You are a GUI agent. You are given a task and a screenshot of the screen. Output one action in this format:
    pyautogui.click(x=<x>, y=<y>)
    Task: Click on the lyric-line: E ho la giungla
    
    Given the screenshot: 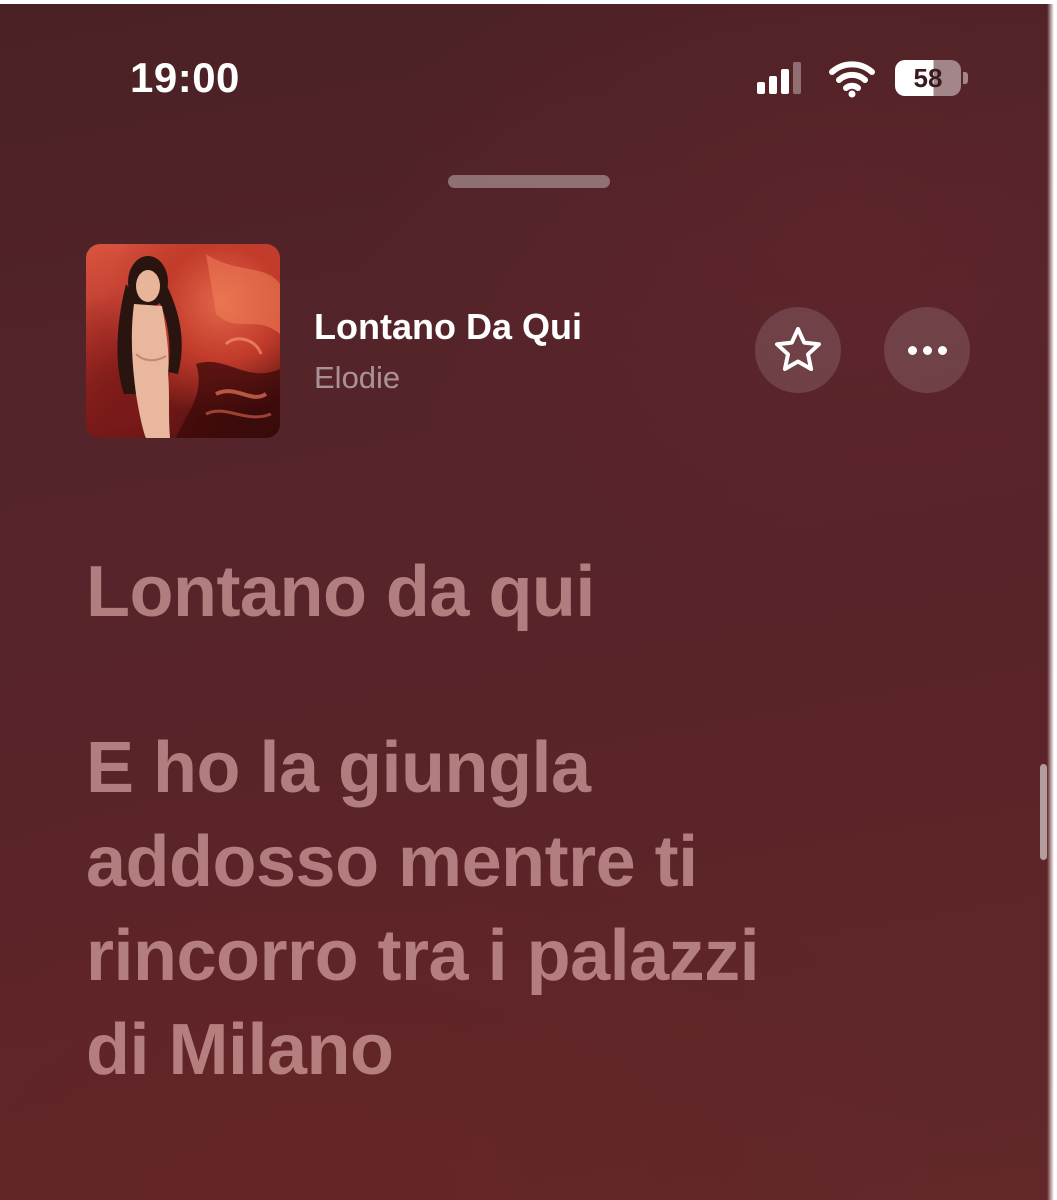 What is the action you would take?
    pyautogui.click(x=526, y=768)
    